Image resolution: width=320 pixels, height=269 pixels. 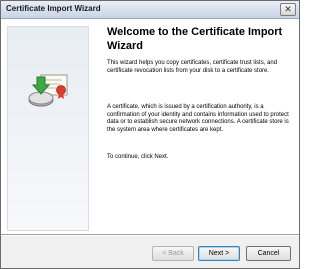 What do you see at coordinates (195, 39) in the screenshot?
I see `page-title: Welcome to the Certificate Import Wizard` at bounding box center [195, 39].